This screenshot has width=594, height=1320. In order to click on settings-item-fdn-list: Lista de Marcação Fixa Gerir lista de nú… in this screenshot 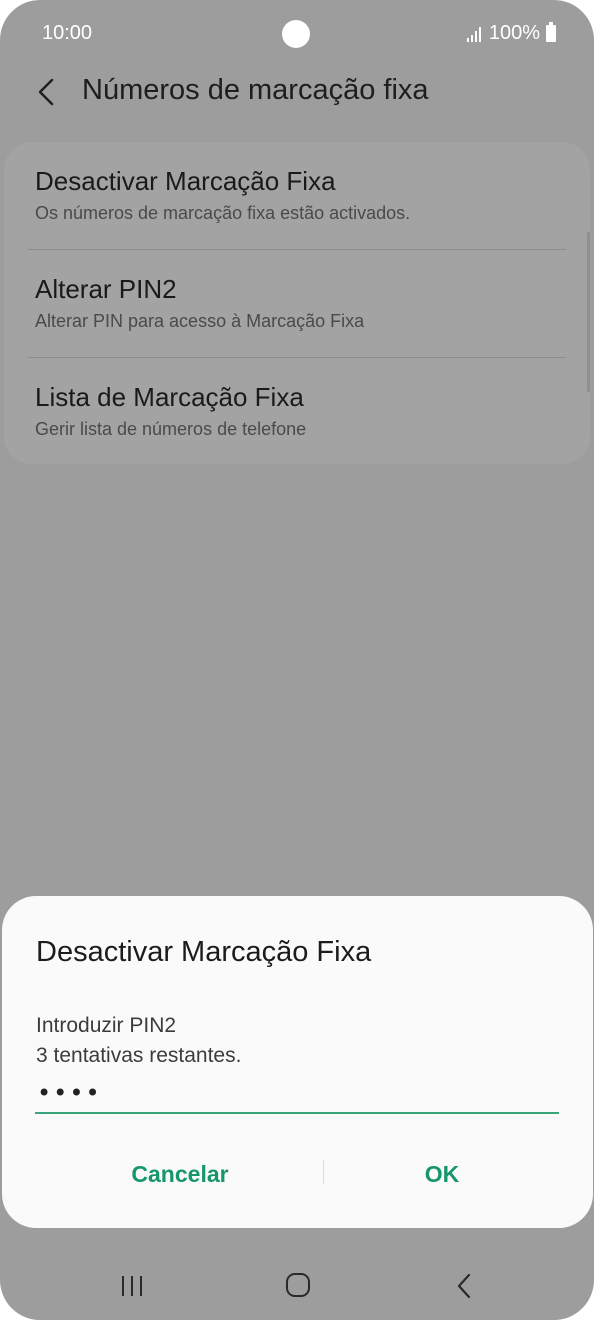, I will do `click(300, 411)`.